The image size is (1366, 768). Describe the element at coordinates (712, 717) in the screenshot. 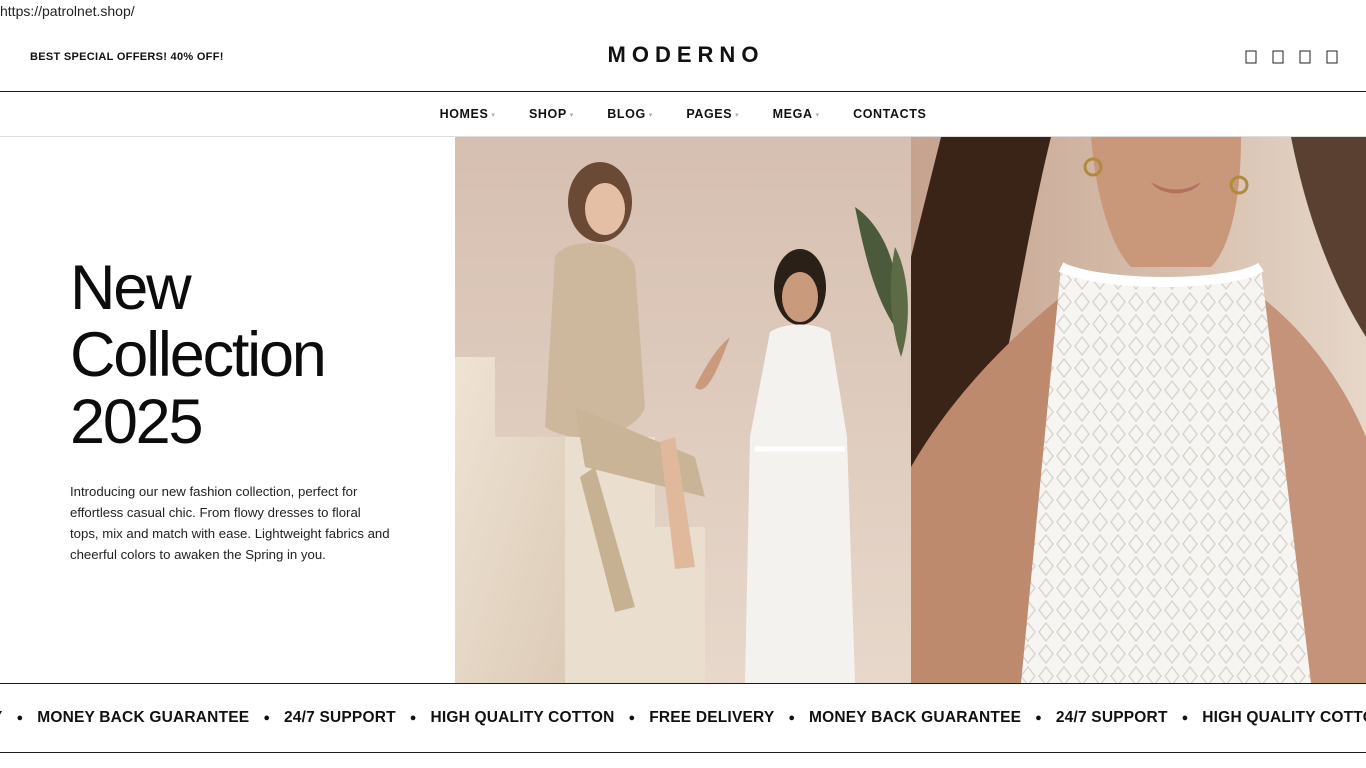

I see `ticker-item: FREE DELIVERY` at that location.